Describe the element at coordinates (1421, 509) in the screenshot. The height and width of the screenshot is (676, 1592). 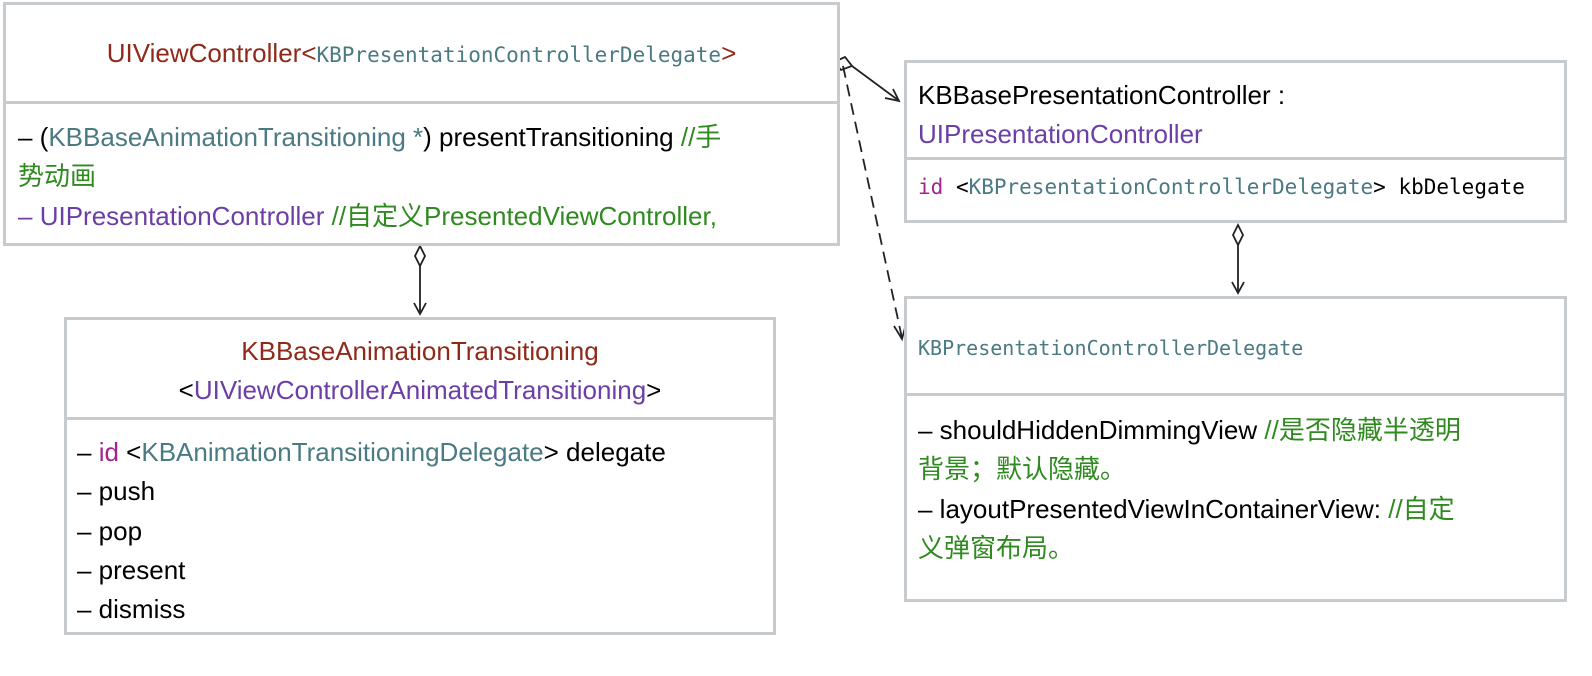
I see `method-comment: //自定` at that location.